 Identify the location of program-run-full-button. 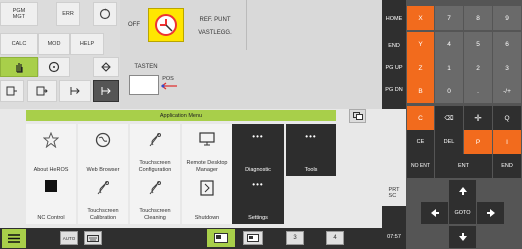
(42, 91).